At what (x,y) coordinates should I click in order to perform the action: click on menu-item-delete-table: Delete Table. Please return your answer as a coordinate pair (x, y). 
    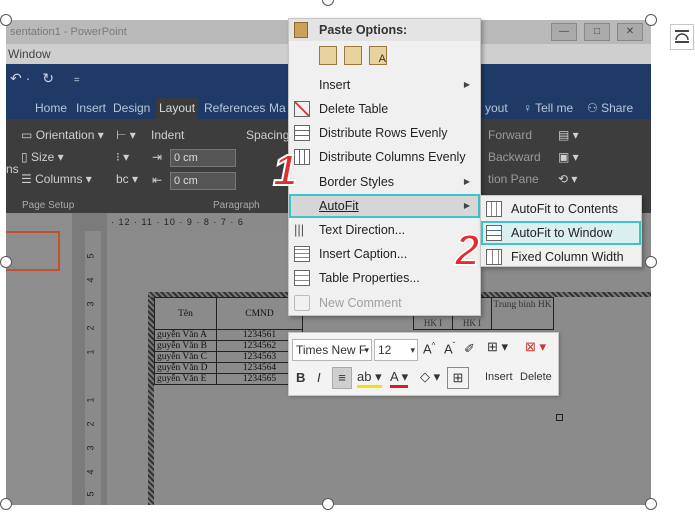
    Looking at the image, I should click on (384, 109).